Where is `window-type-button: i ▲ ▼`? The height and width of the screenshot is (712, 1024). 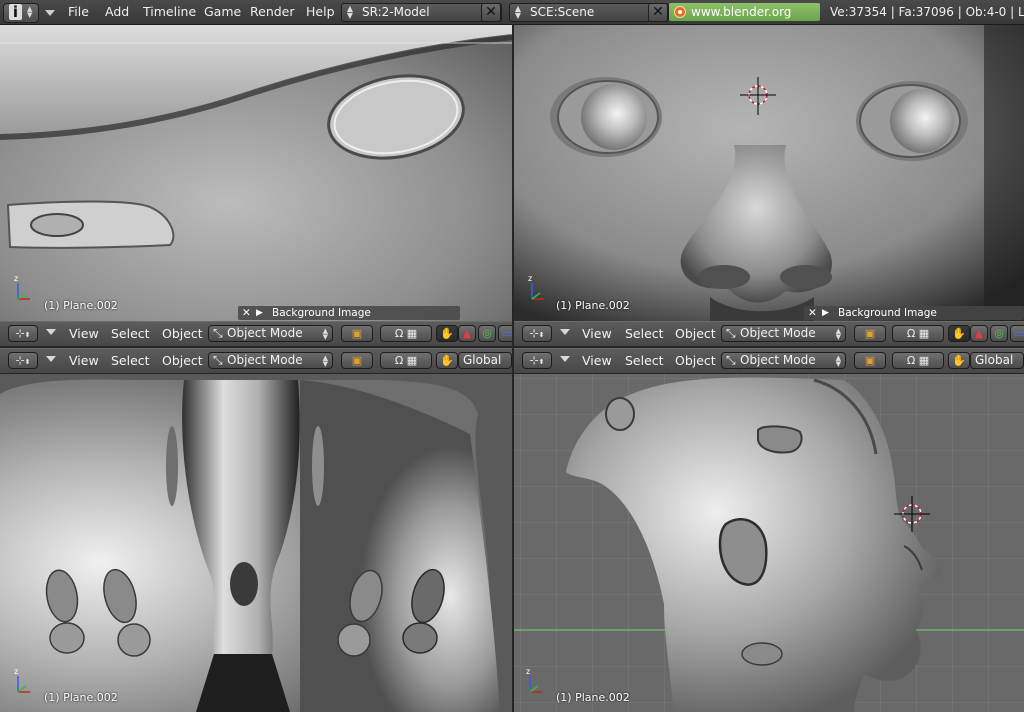 window-type-button: i ▲ ▼ is located at coordinates (21, 13).